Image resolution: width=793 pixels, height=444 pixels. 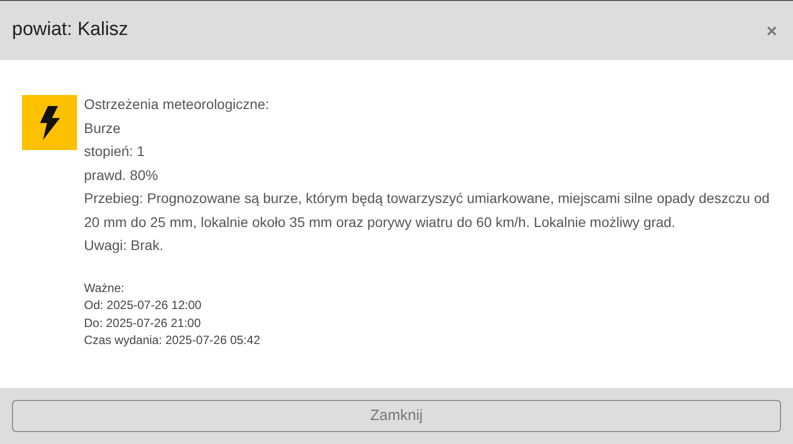 What do you see at coordinates (143, 323) in the screenshot?
I see `validity-text: Do: 2025-07-26 21:00` at bounding box center [143, 323].